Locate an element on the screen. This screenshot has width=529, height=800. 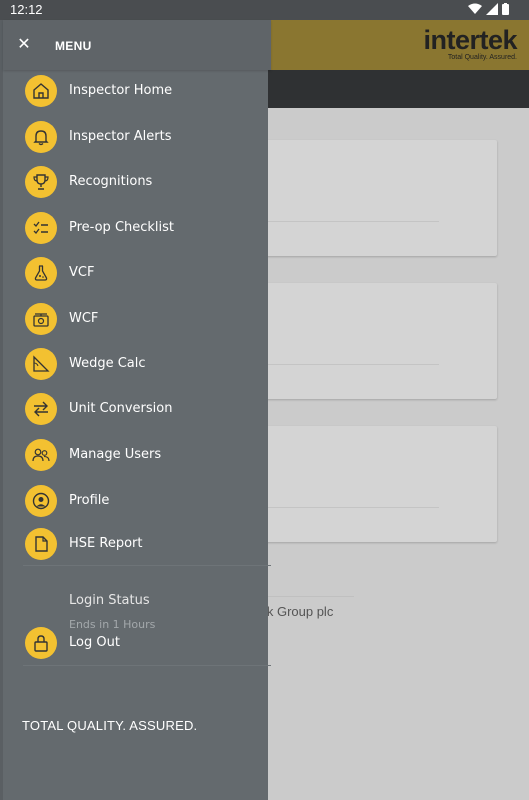
menu-label: Manage Users is located at coordinates (115, 454).